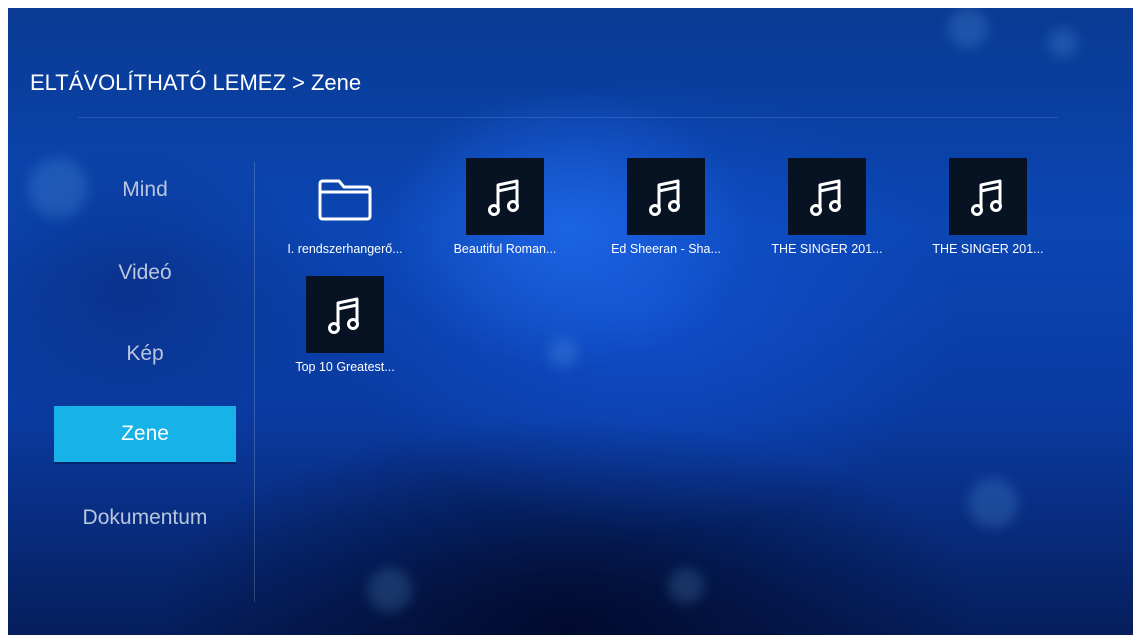 The width and height of the screenshot is (1141, 635). What do you see at coordinates (145, 354) in the screenshot?
I see `sidebar-item-kep: Kép` at bounding box center [145, 354].